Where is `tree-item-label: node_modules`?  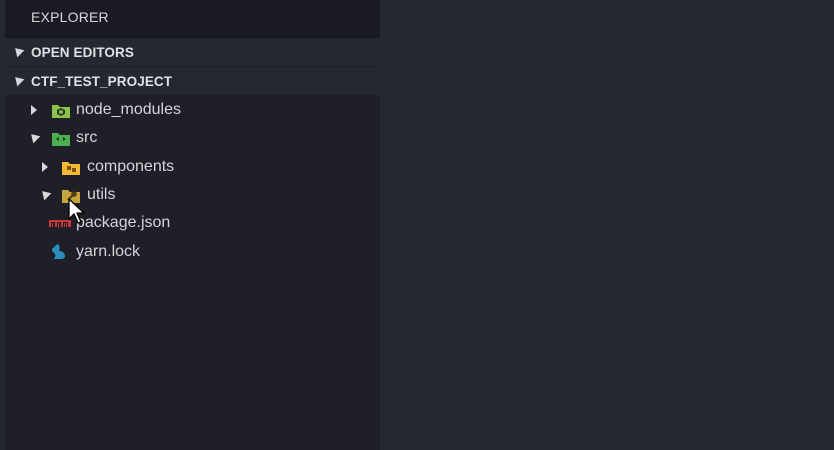 tree-item-label: node_modules is located at coordinates (128, 109).